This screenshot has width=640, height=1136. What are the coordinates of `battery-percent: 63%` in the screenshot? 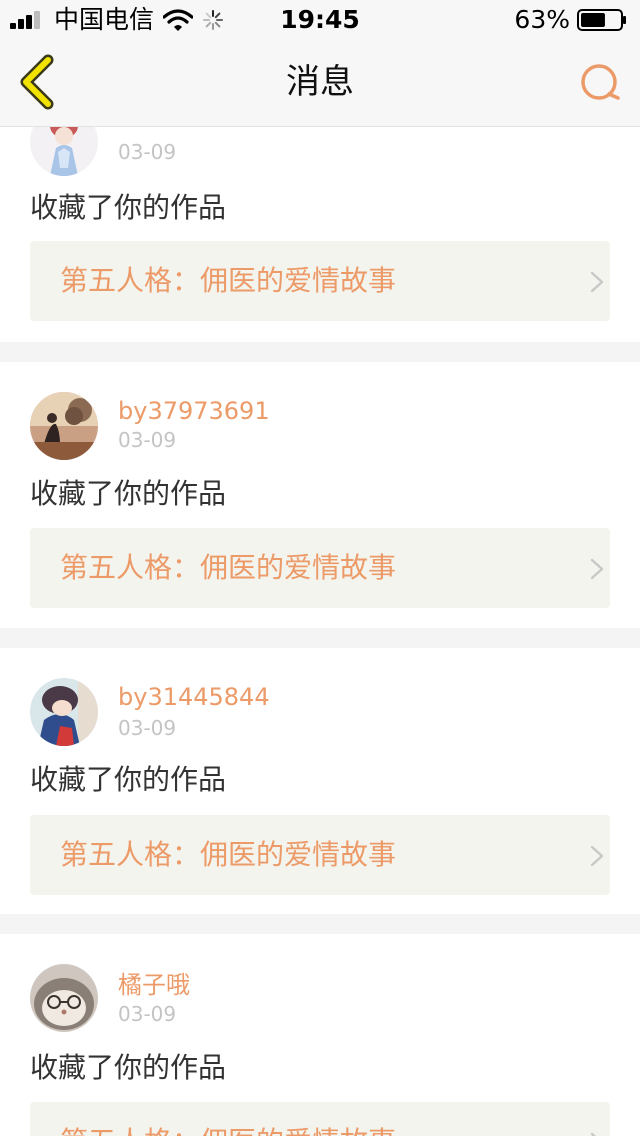 It's located at (542, 19).